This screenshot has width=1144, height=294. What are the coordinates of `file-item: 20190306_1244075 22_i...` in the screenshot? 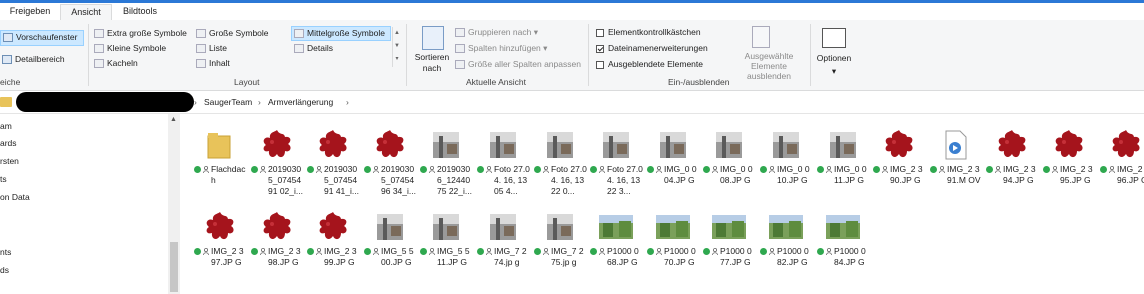 It's located at (445, 160).